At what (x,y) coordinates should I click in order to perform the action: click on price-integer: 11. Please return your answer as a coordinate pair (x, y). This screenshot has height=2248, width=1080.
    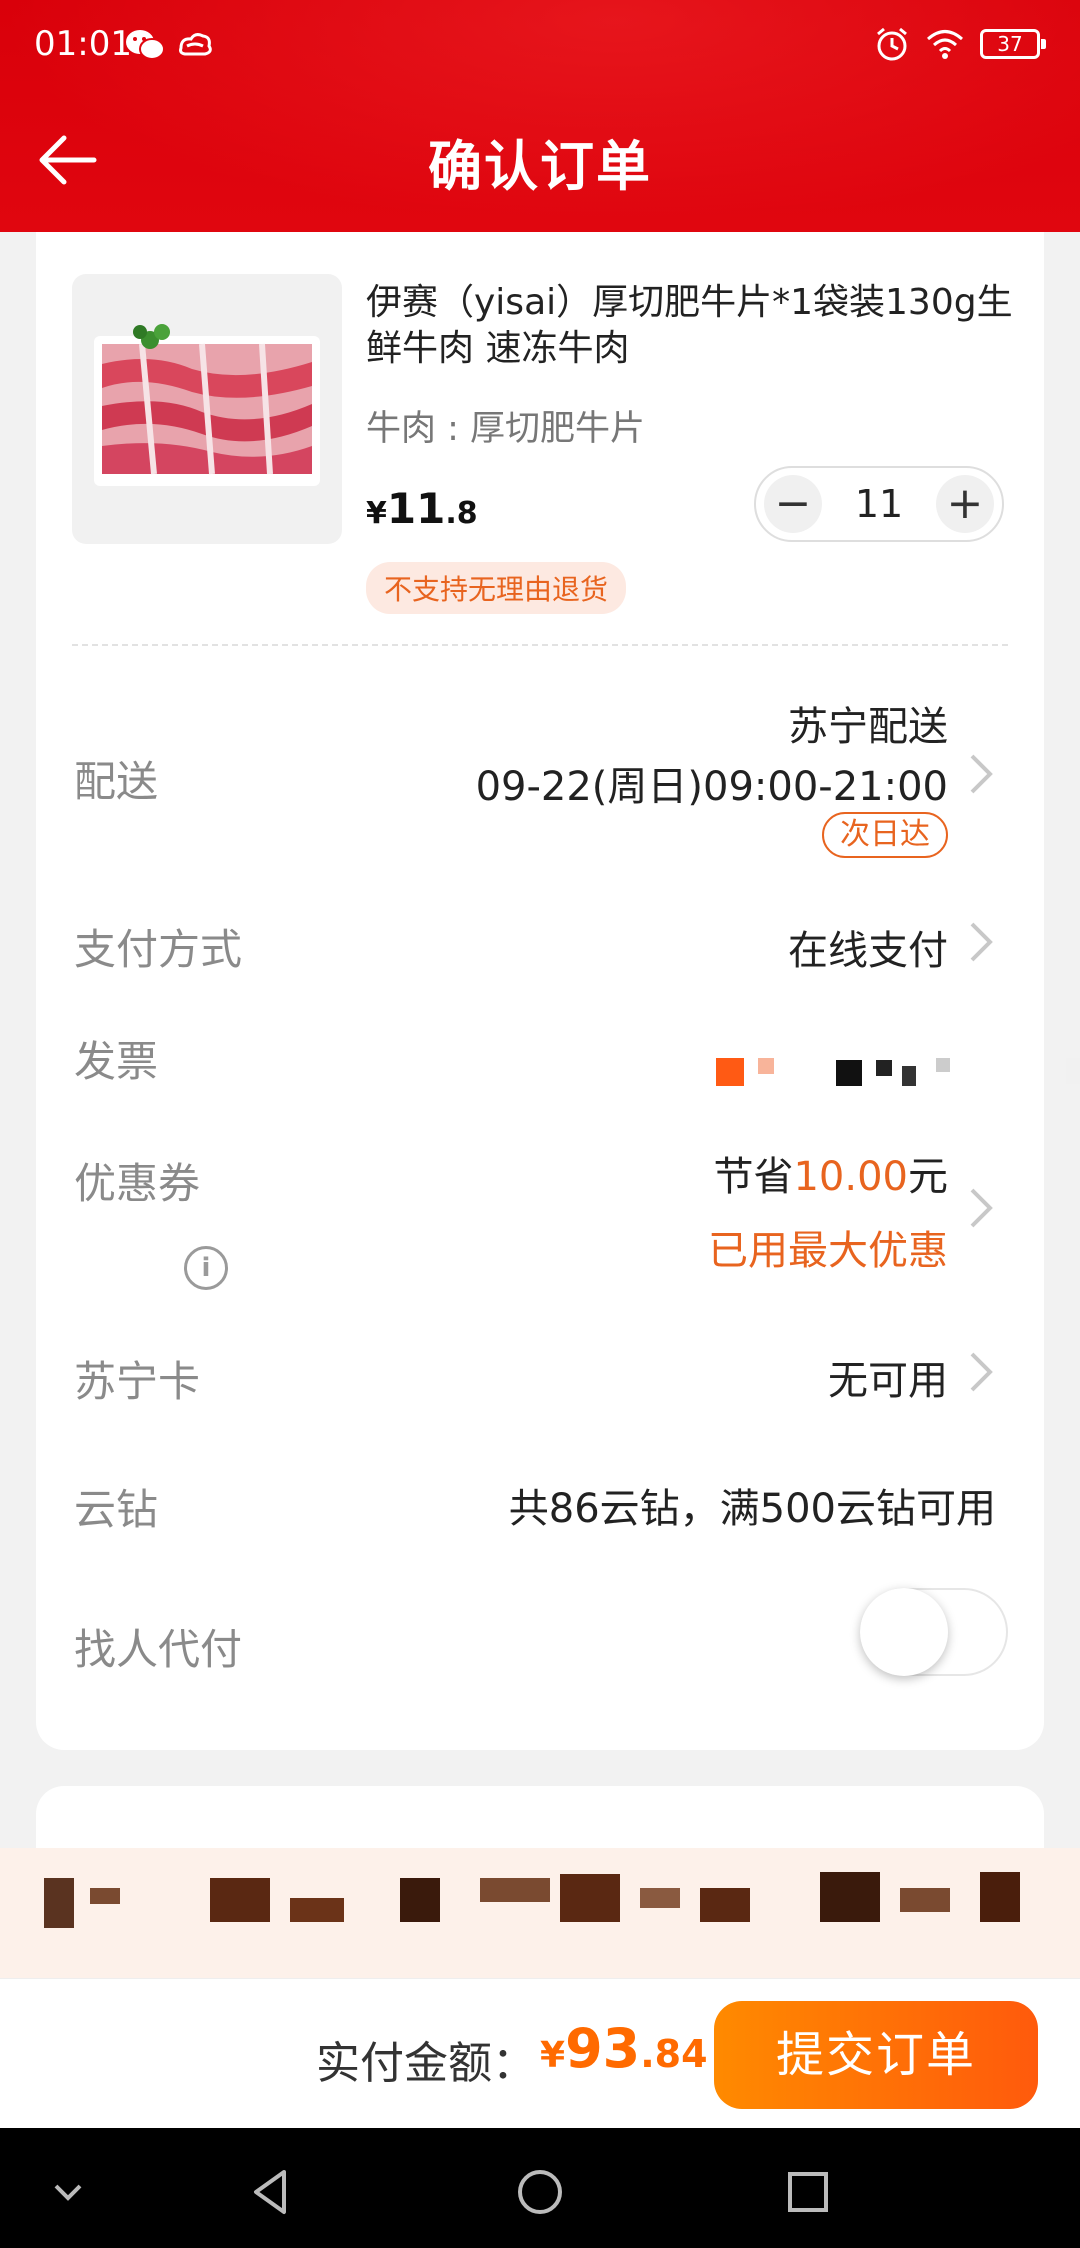
    Looking at the image, I should click on (416, 508).